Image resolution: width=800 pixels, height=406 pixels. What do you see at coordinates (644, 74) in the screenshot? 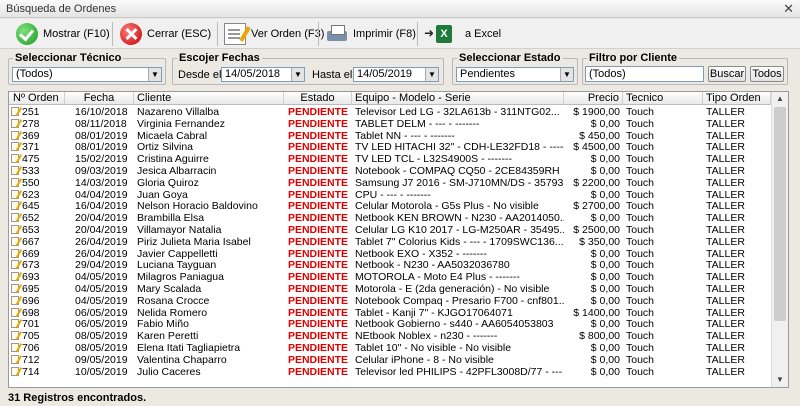
I see `cliente-input: (Todos)` at bounding box center [644, 74].